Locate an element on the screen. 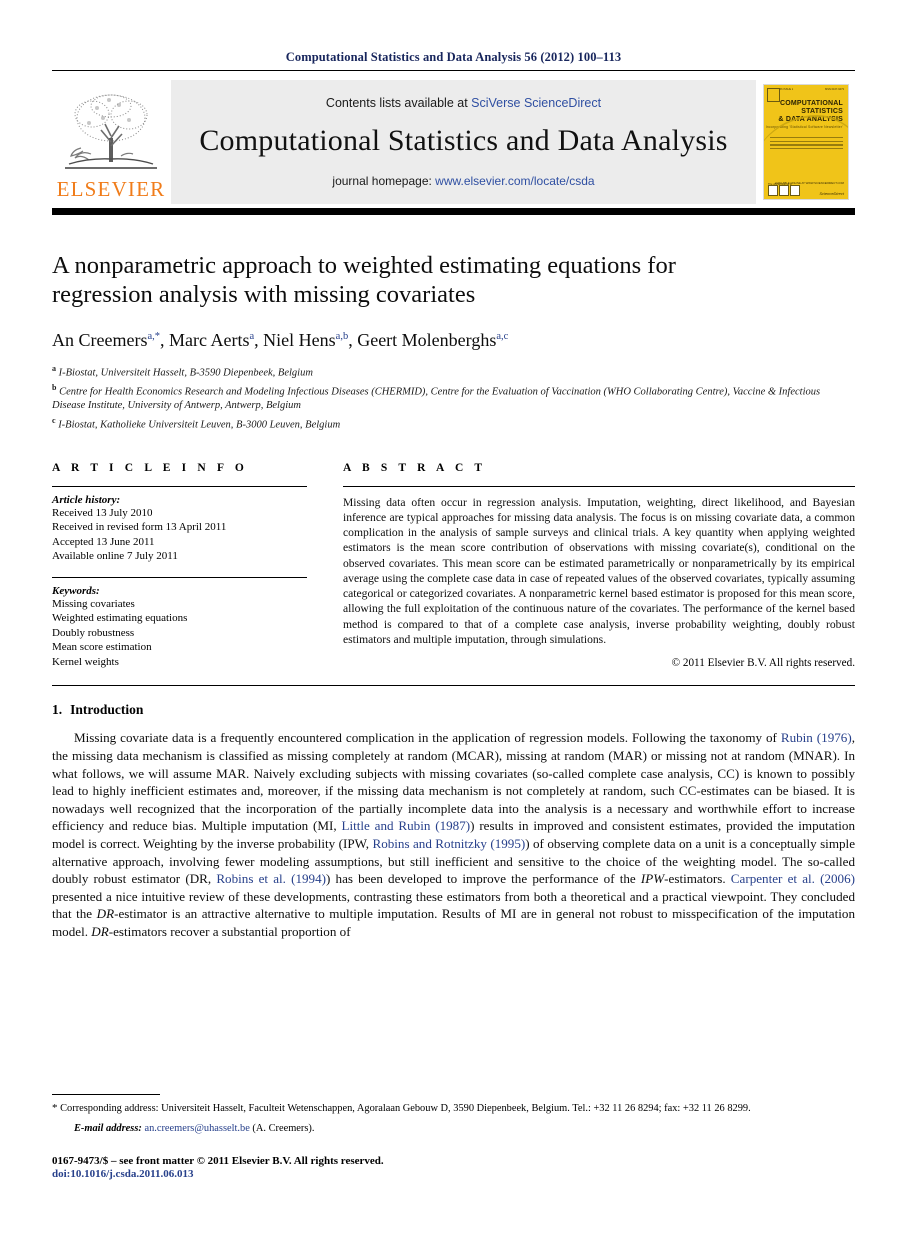  affiliation-a-mark: a is located at coordinates (54, 368).